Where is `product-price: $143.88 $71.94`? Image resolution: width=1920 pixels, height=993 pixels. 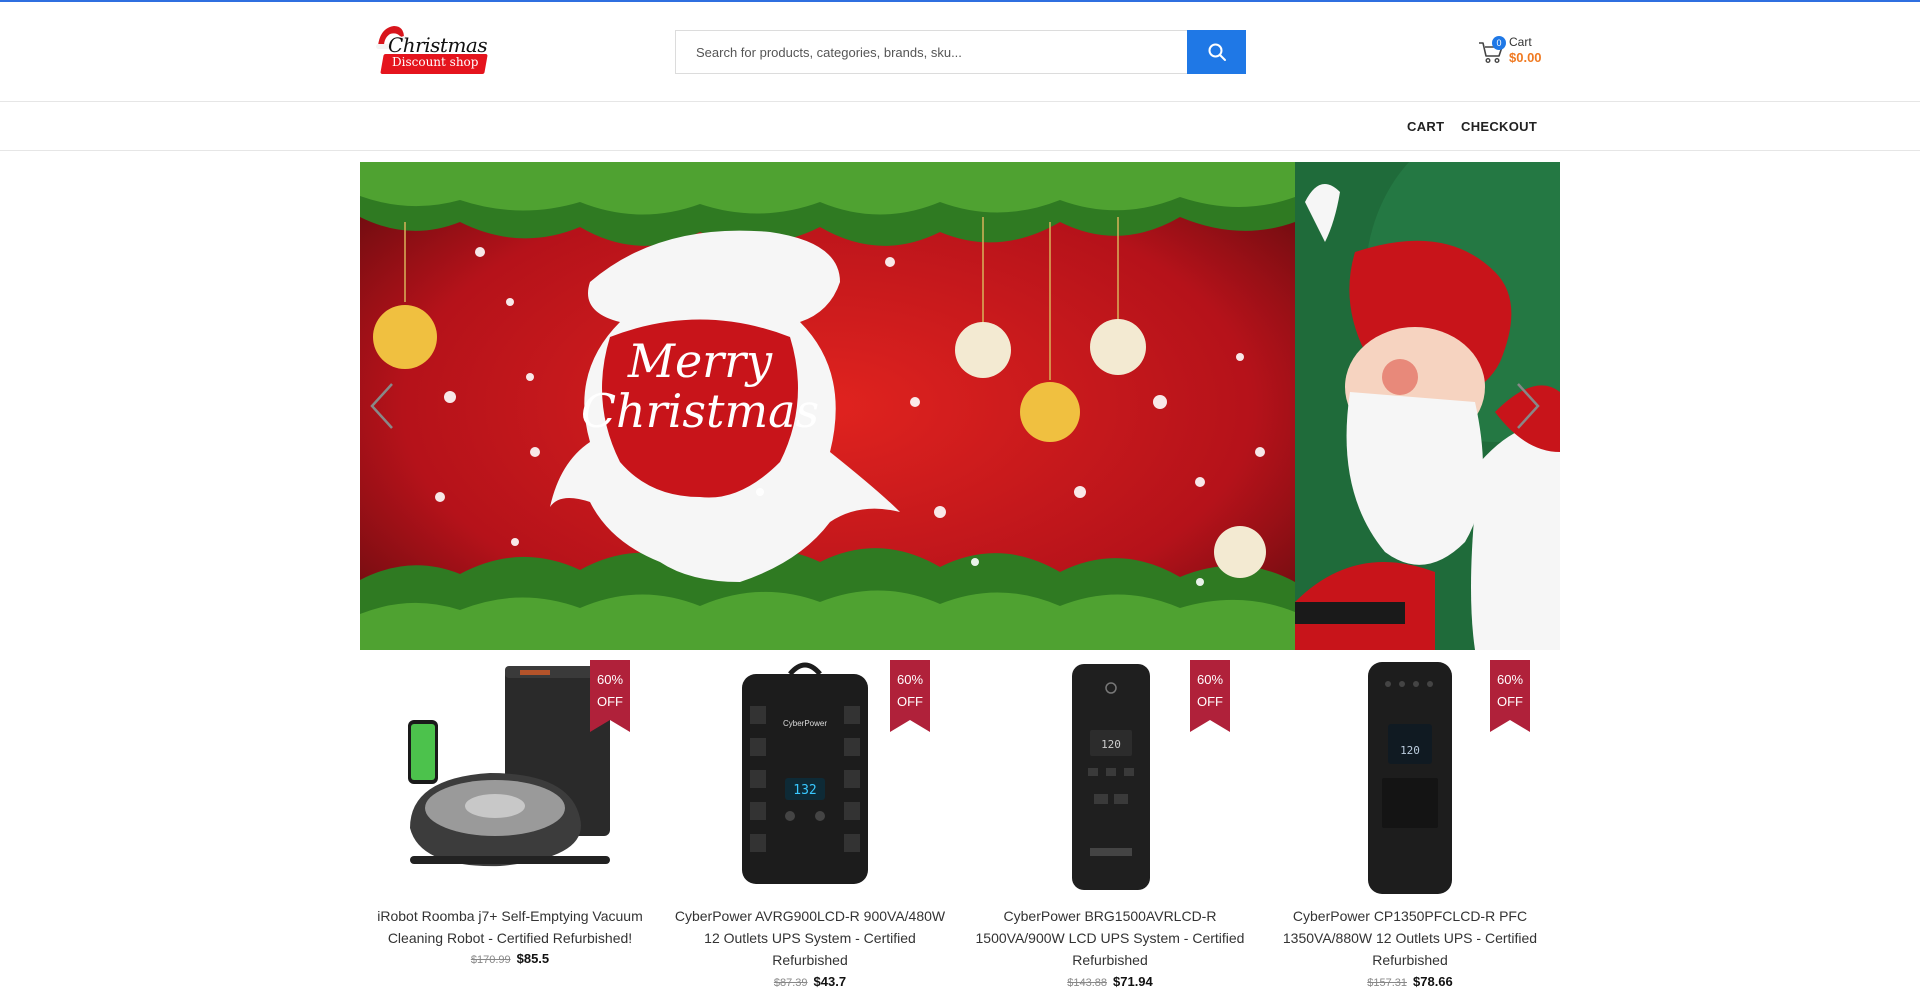
product-price: $143.88 $71.94 is located at coordinates (1110, 981).